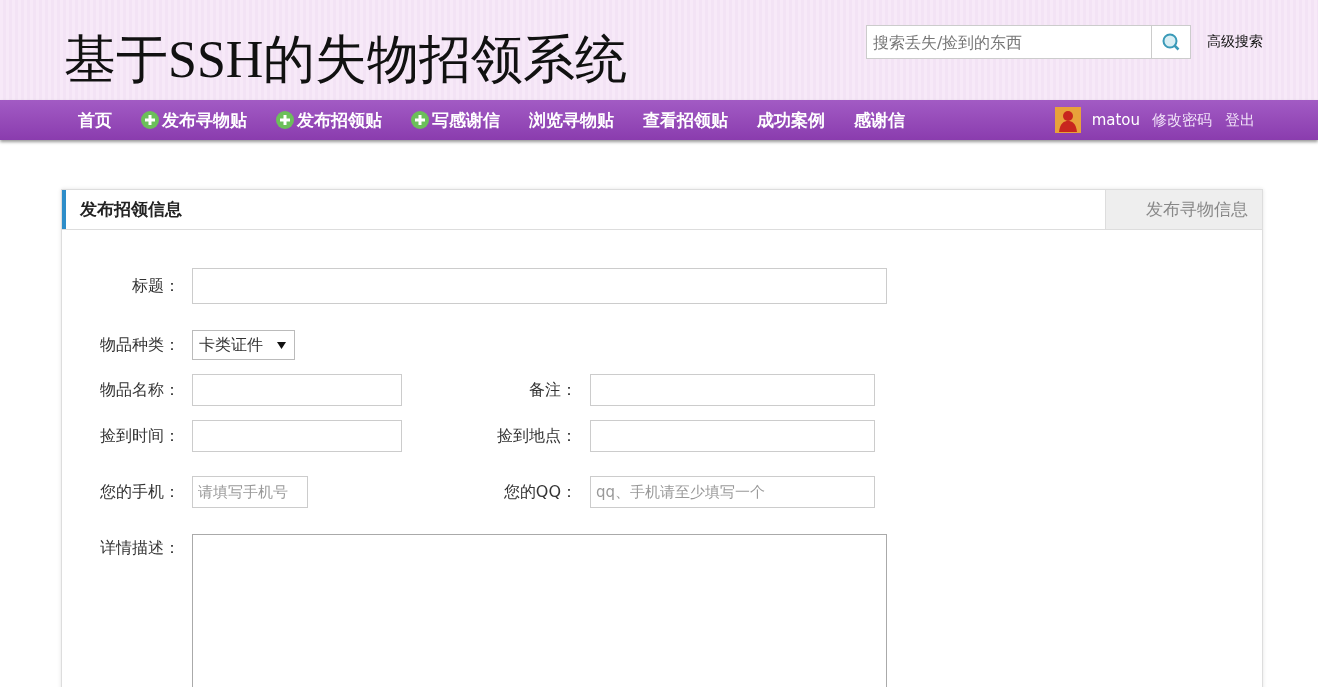 The image size is (1318, 687). Describe the element at coordinates (139, 436) in the screenshot. I see `field-label: 捡到时间：` at that location.